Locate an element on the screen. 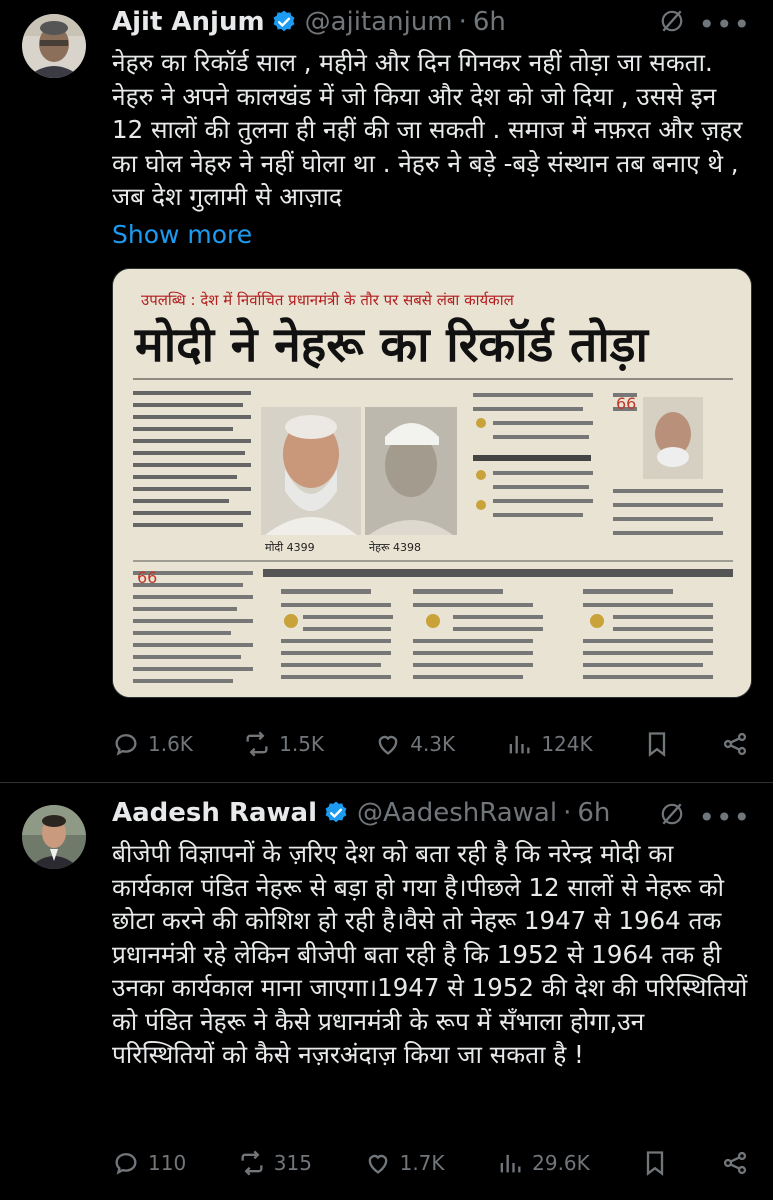  tweet-header: Ajit Anjum @ajitanjum · 6h is located at coordinates (430, 22).